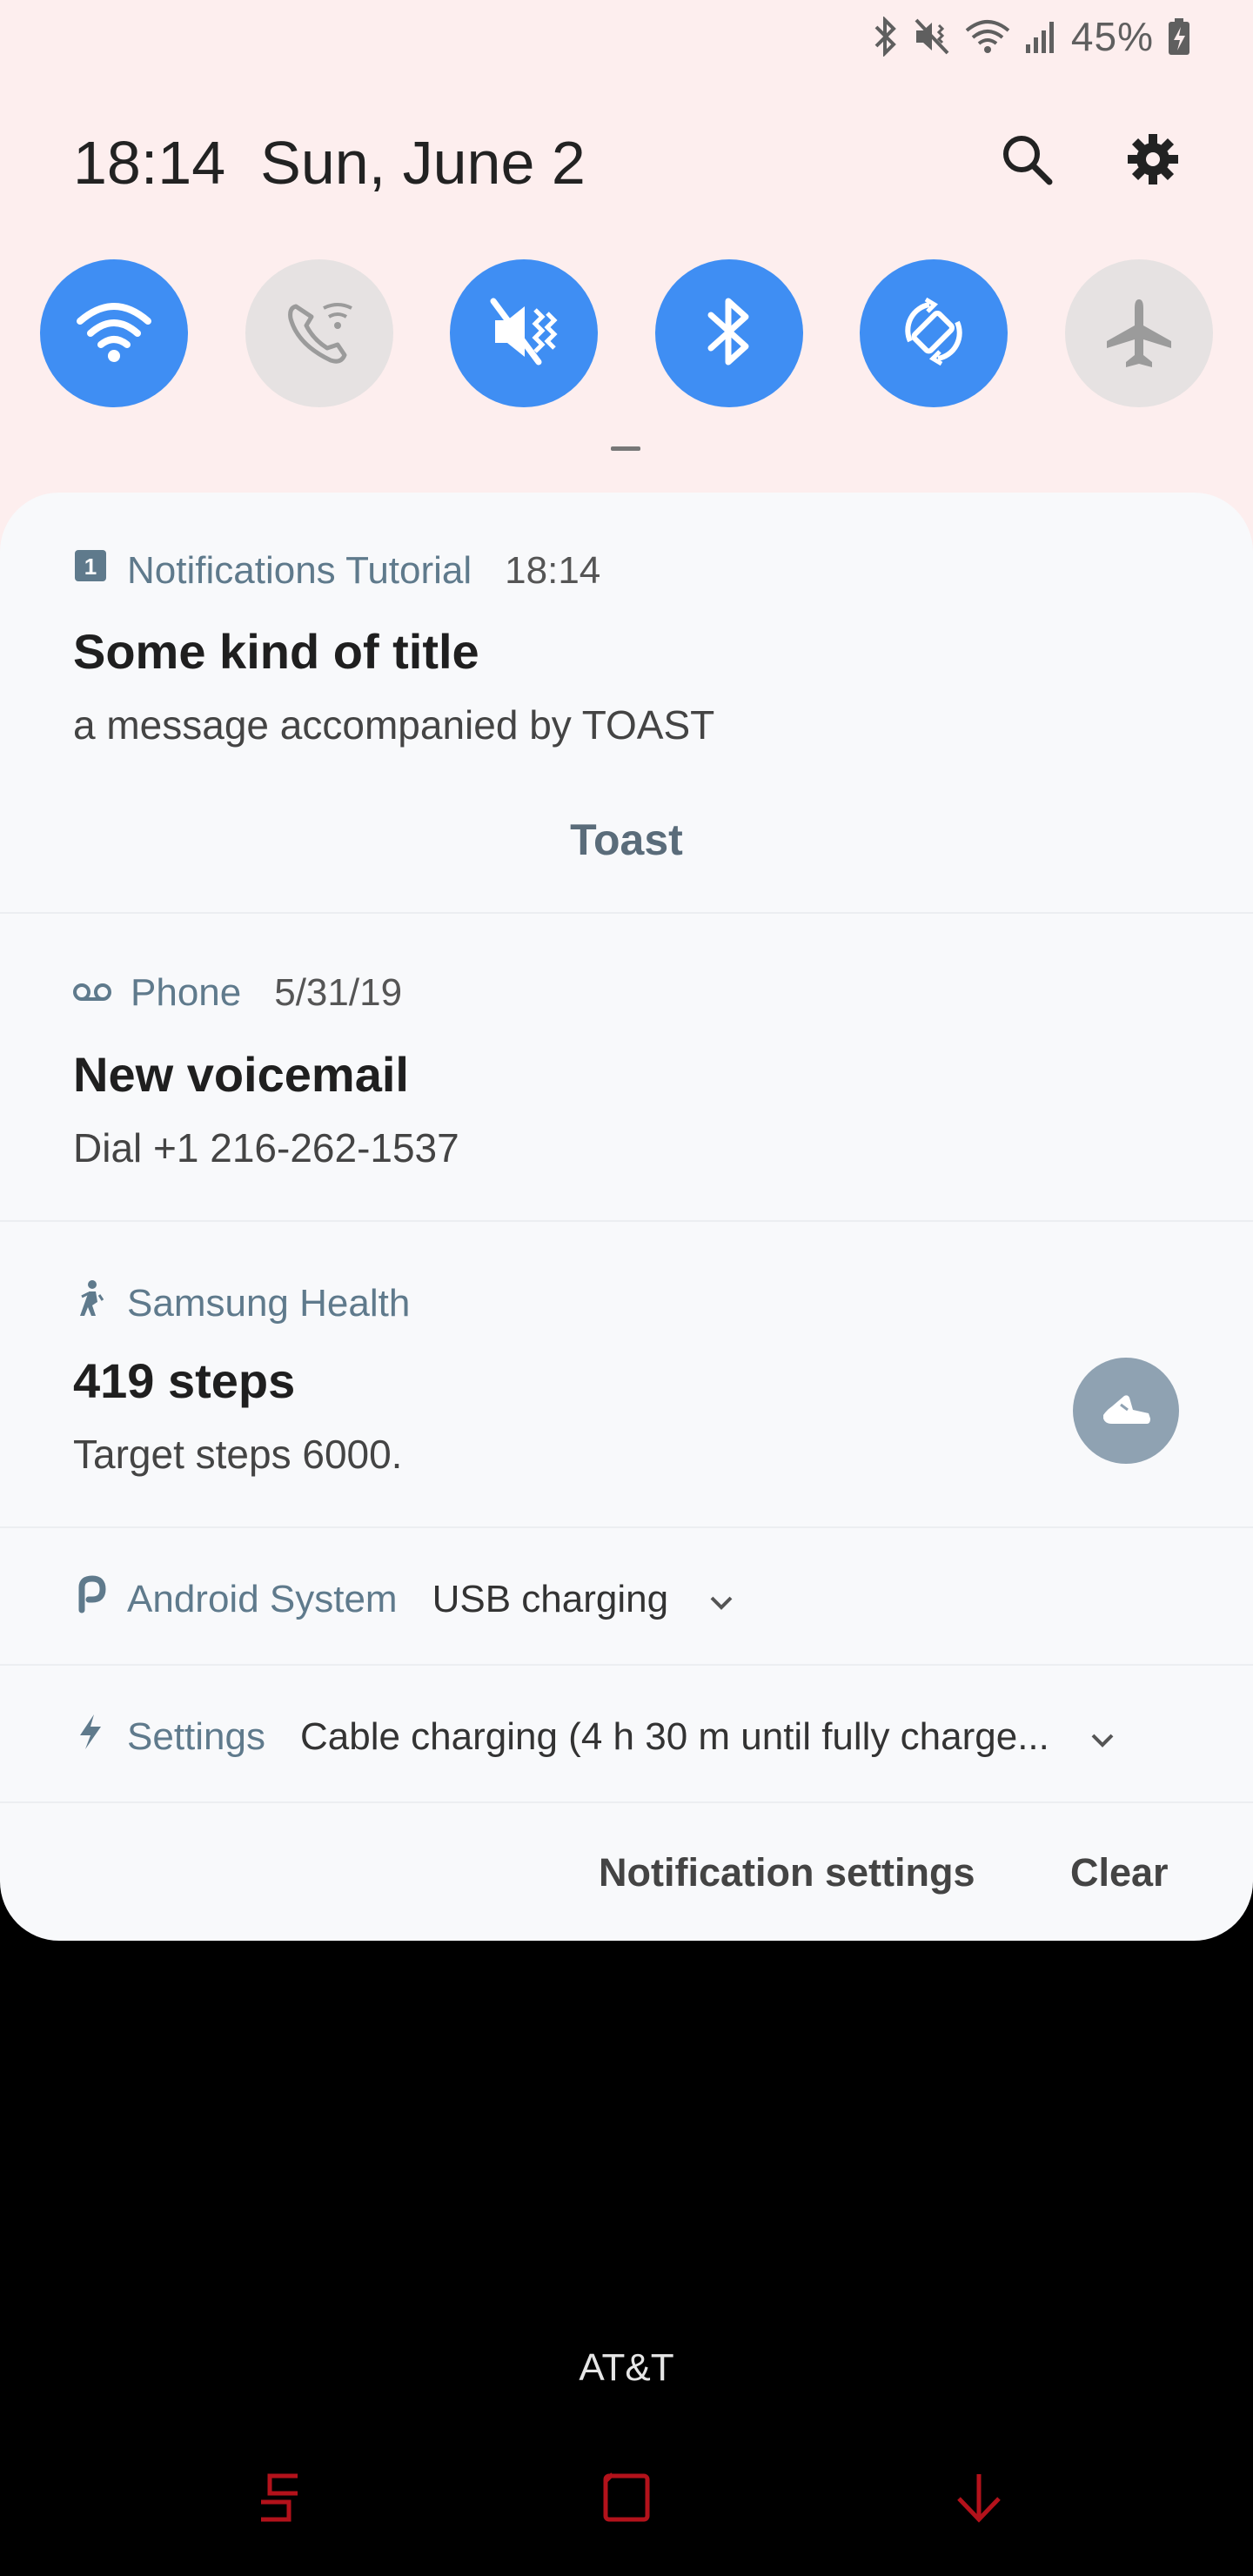 This screenshot has width=1253, height=2576. What do you see at coordinates (299, 570) in the screenshot?
I see `app-name: Notifications Tutorial` at bounding box center [299, 570].